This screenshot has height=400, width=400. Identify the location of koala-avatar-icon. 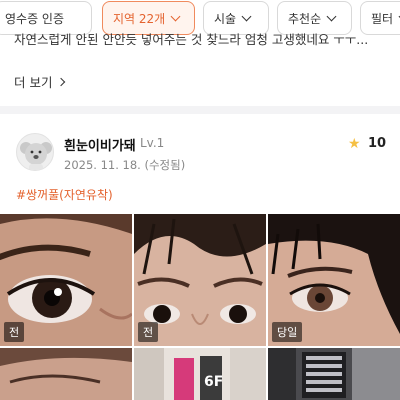
(36, 156).